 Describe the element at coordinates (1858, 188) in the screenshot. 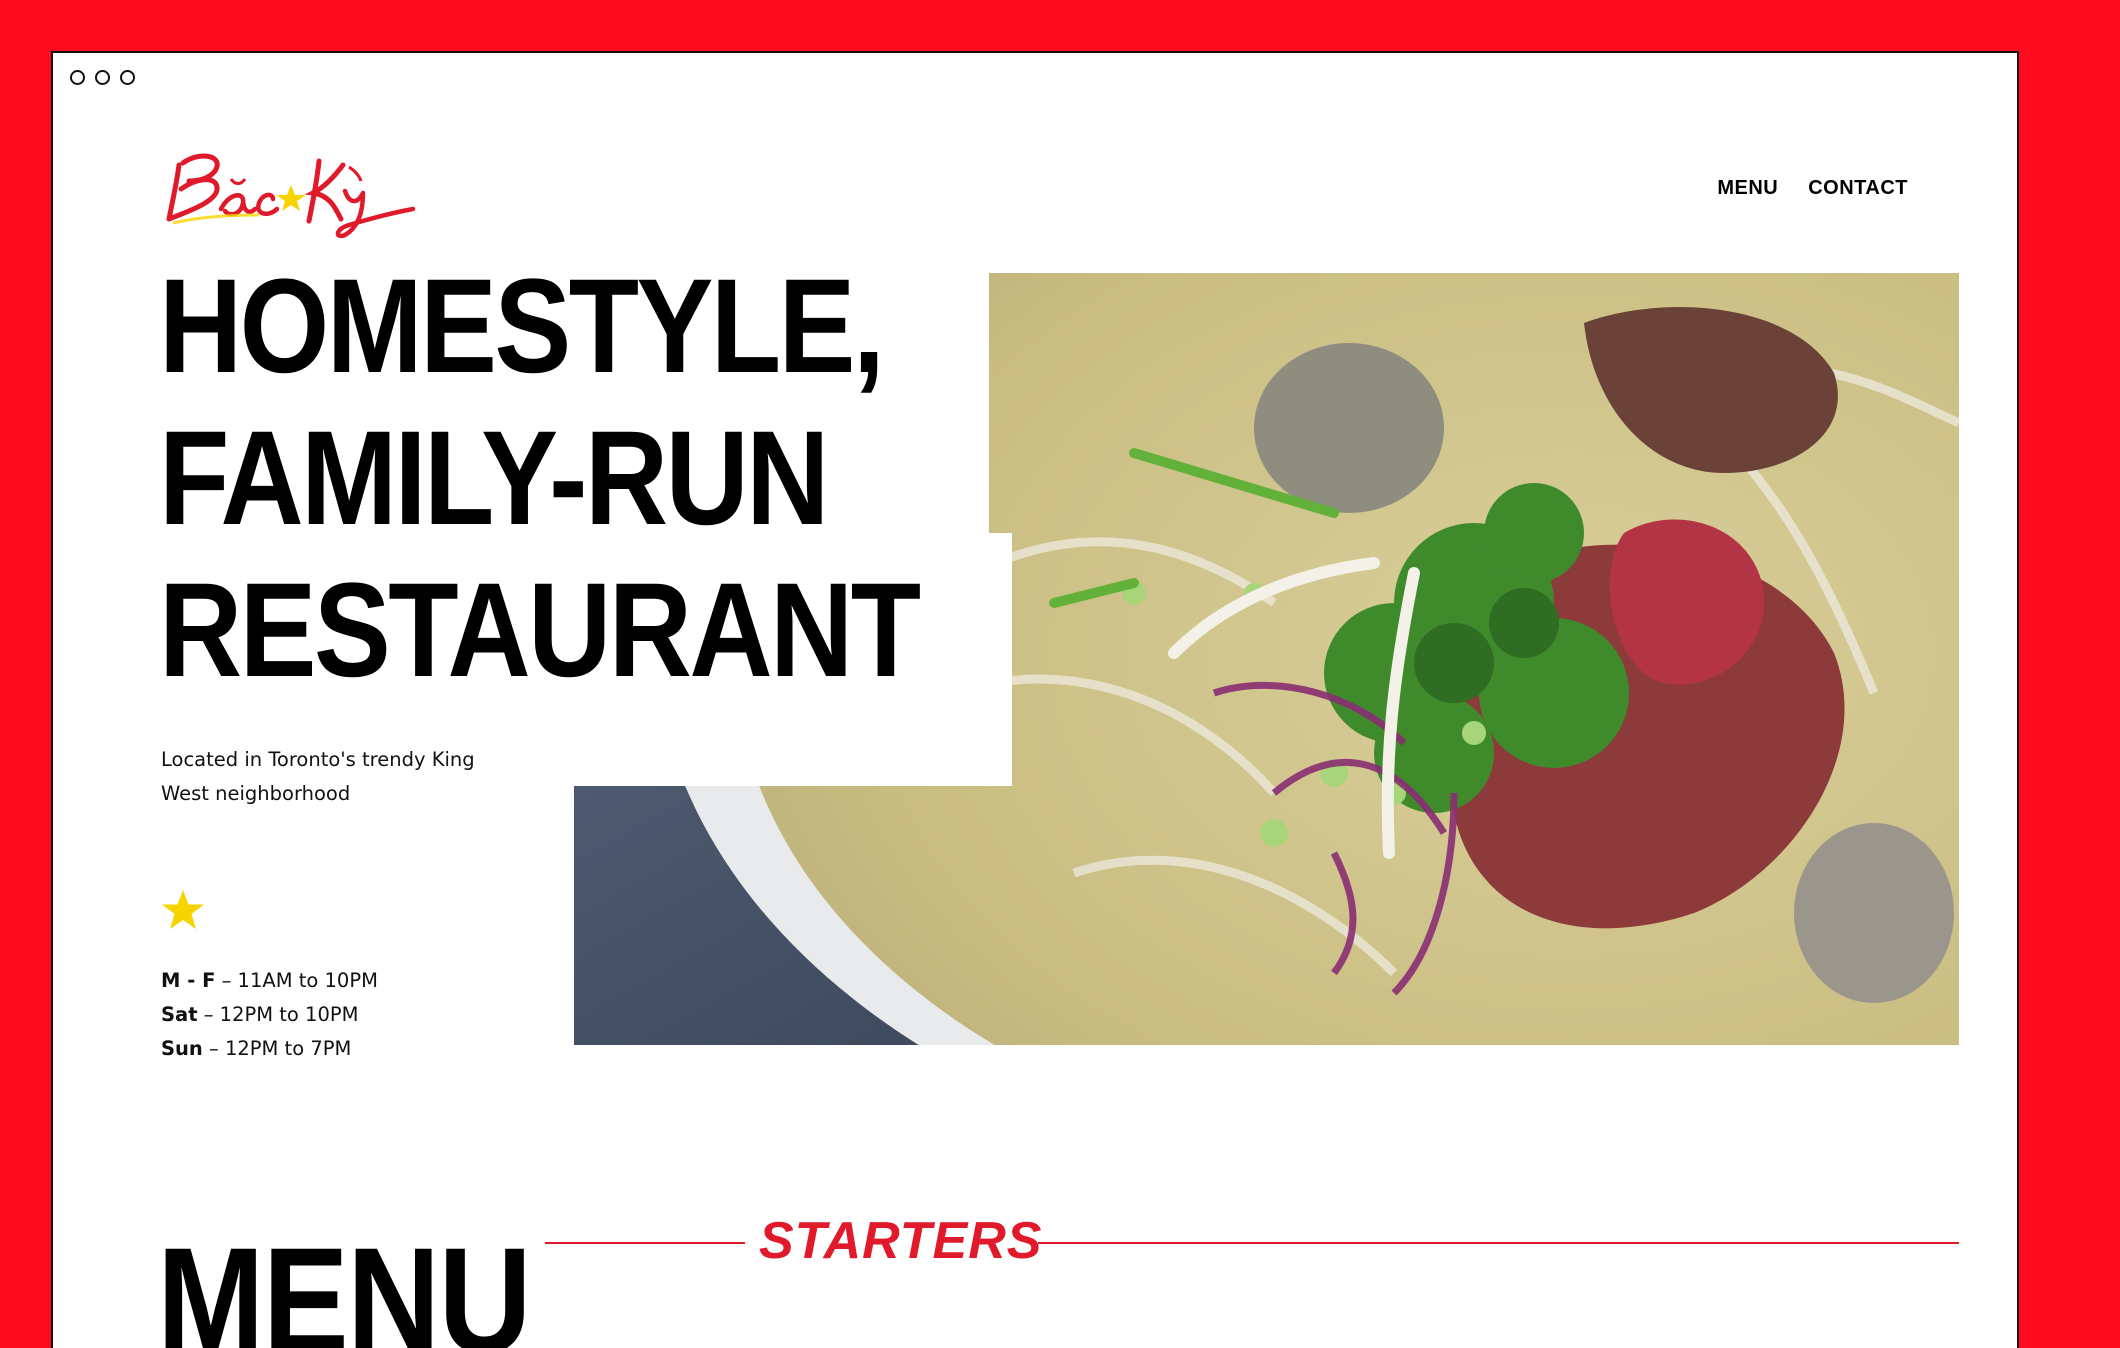

I see `nav-contact-link: CONTACT` at that location.